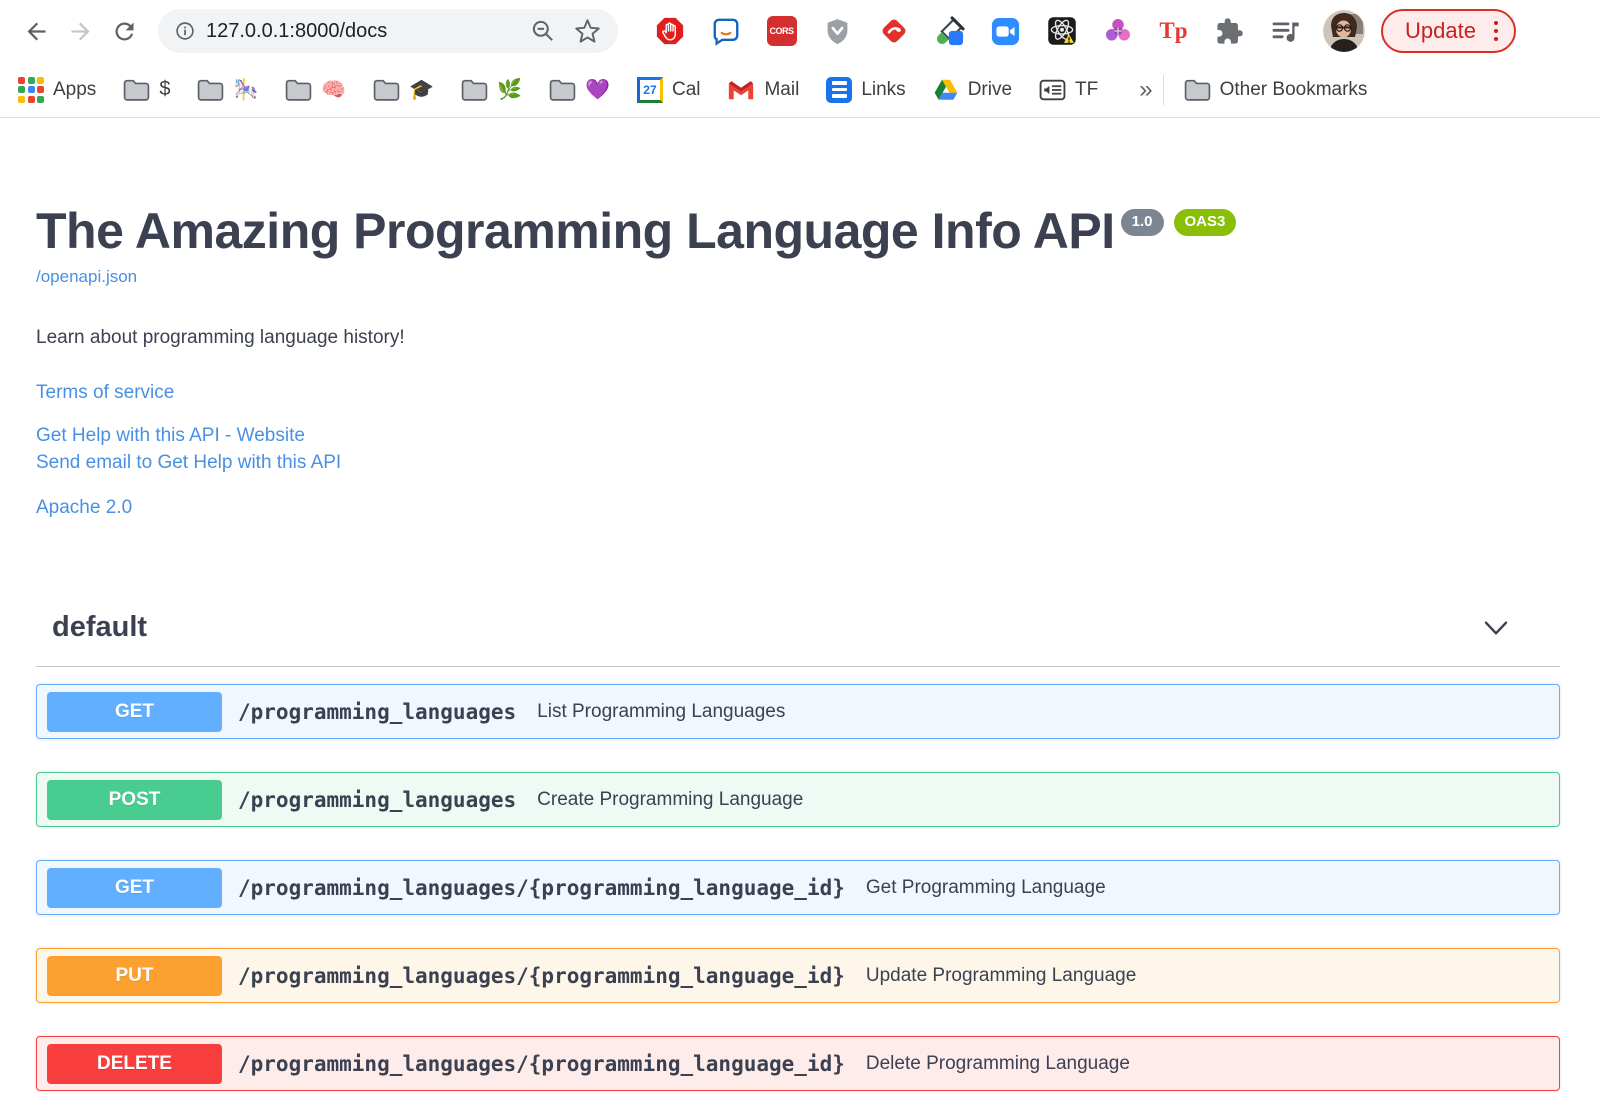 Image resolution: width=1600 pixels, height=1119 pixels. Describe the element at coordinates (134, 1063) in the screenshot. I see `method-badge-delete: DELETE` at that location.